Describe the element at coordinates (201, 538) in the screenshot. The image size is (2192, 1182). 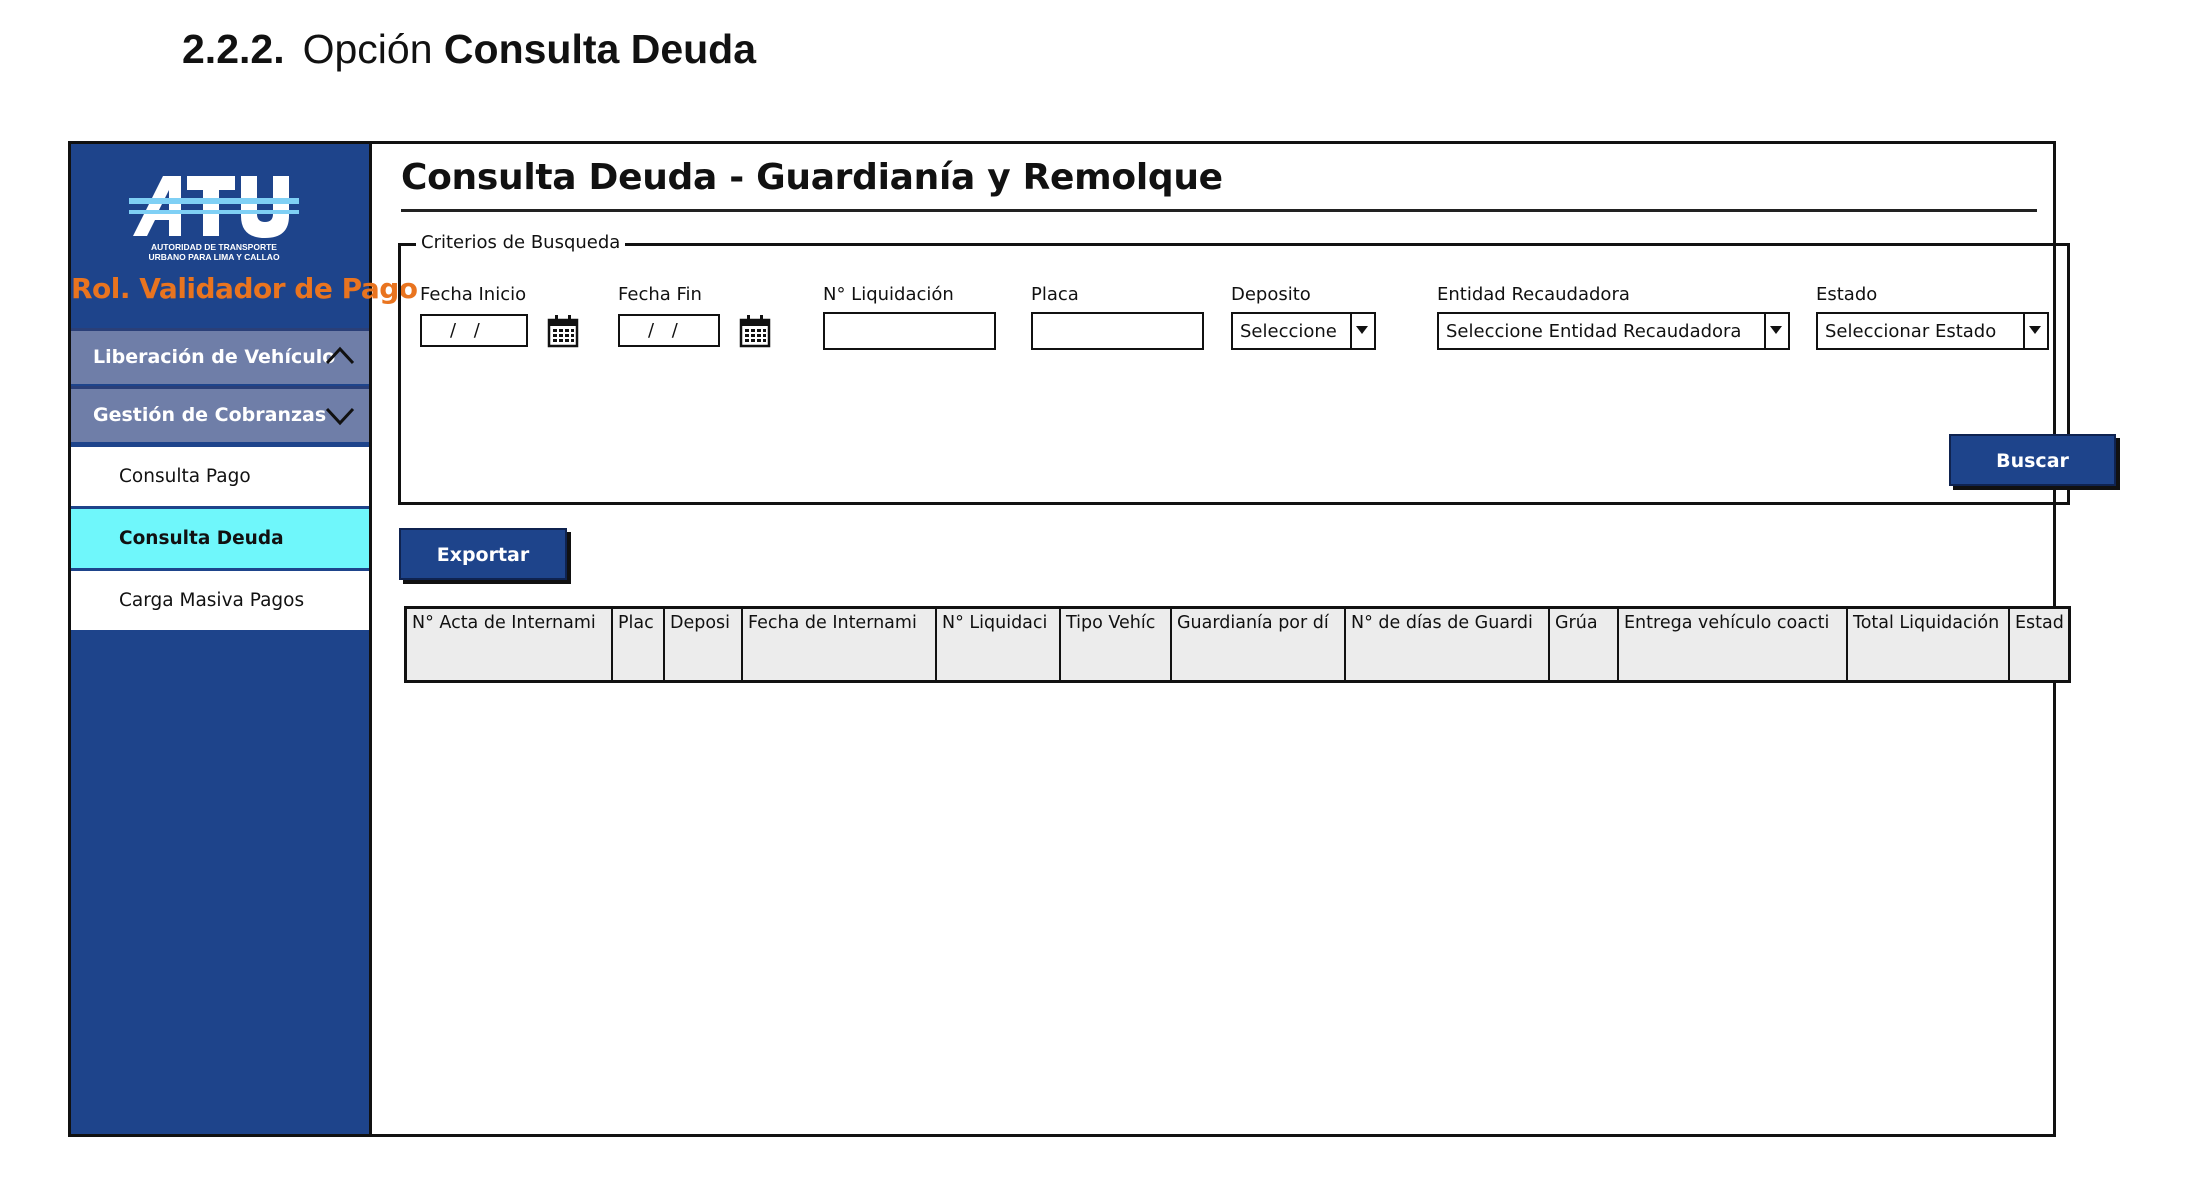
I see `nav-item-label: Consulta Deuda` at that location.